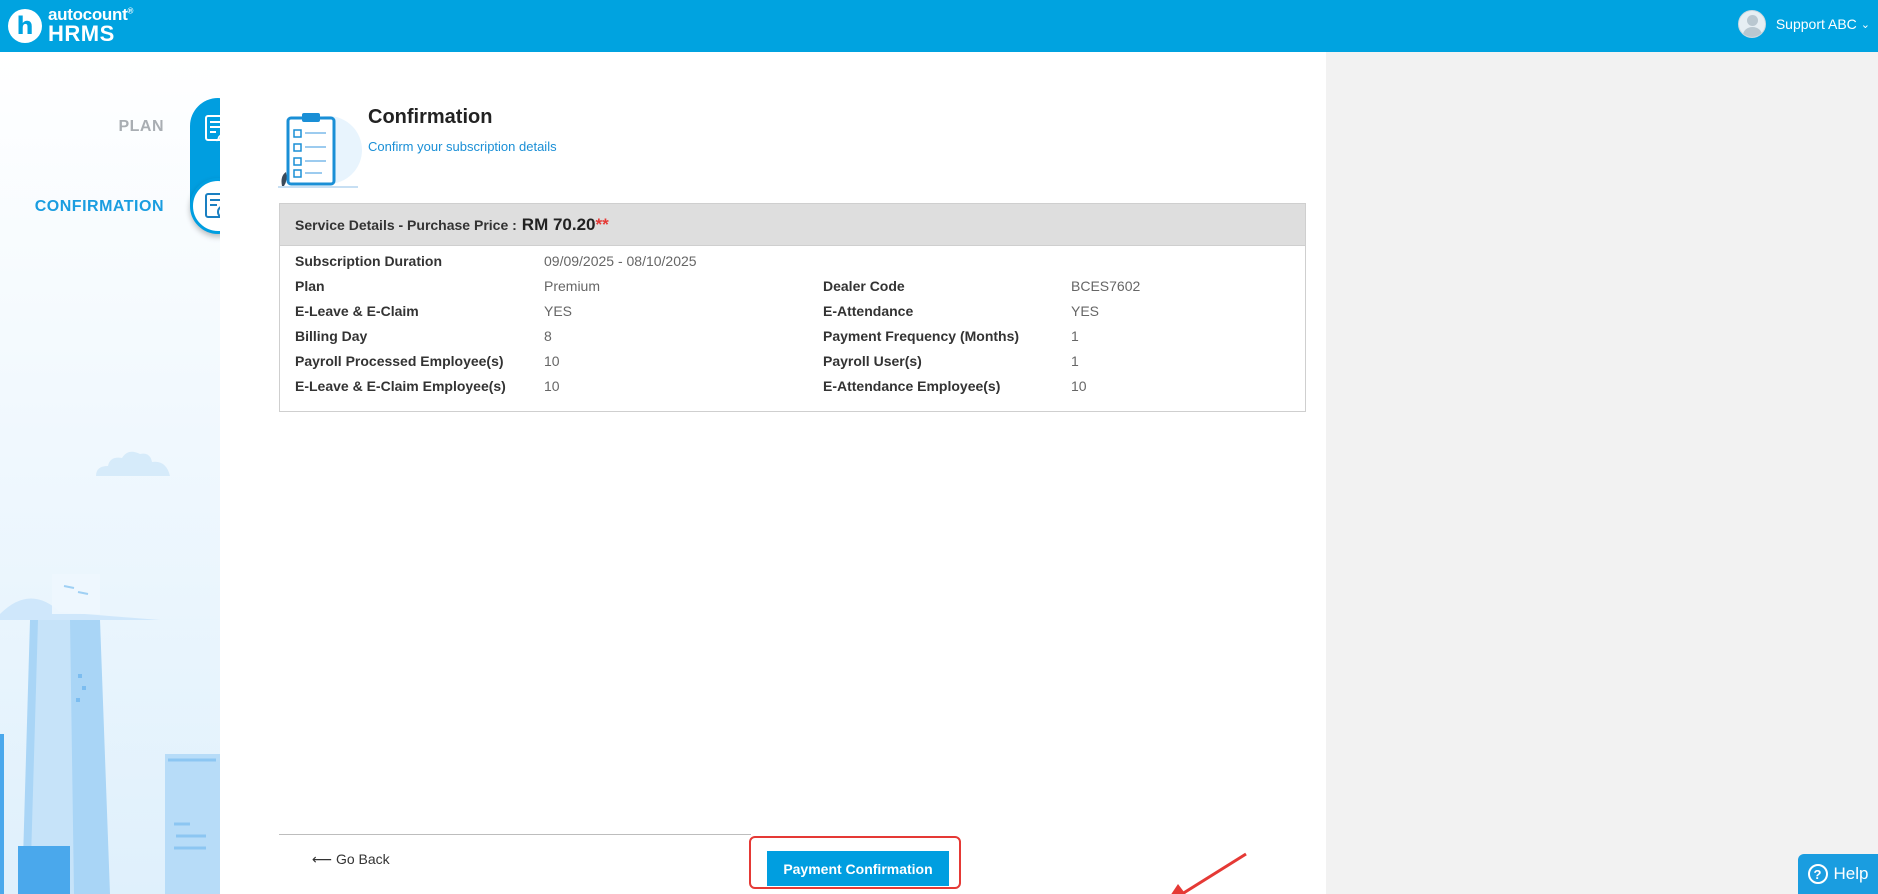 This screenshot has height=894, width=1878. I want to click on price-marker: **, so click(602, 224).